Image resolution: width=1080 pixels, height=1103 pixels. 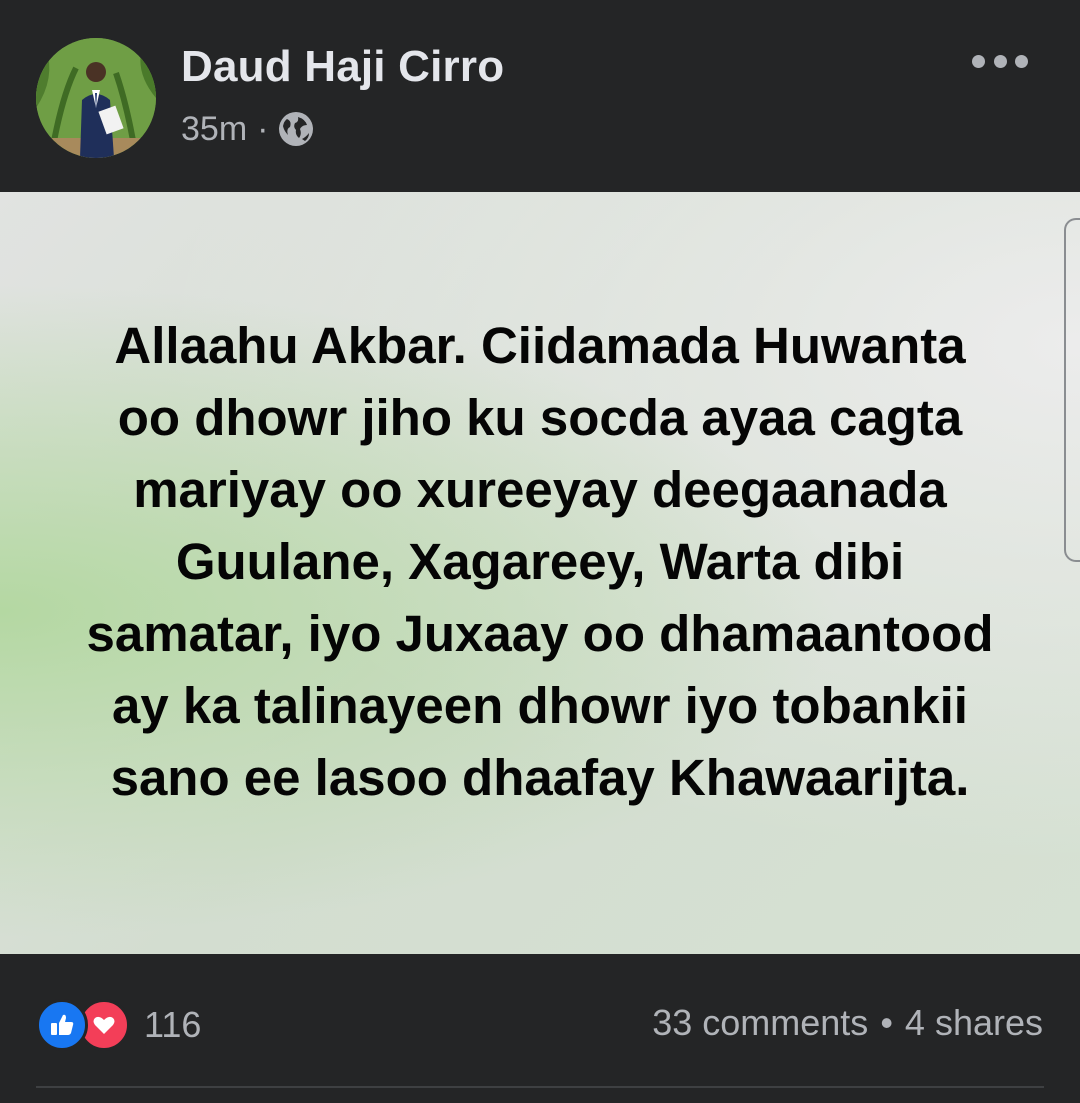 What do you see at coordinates (118, 1025) in the screenshot?
I see `reactions-summary: 116` at bounding box center [118, 1025].